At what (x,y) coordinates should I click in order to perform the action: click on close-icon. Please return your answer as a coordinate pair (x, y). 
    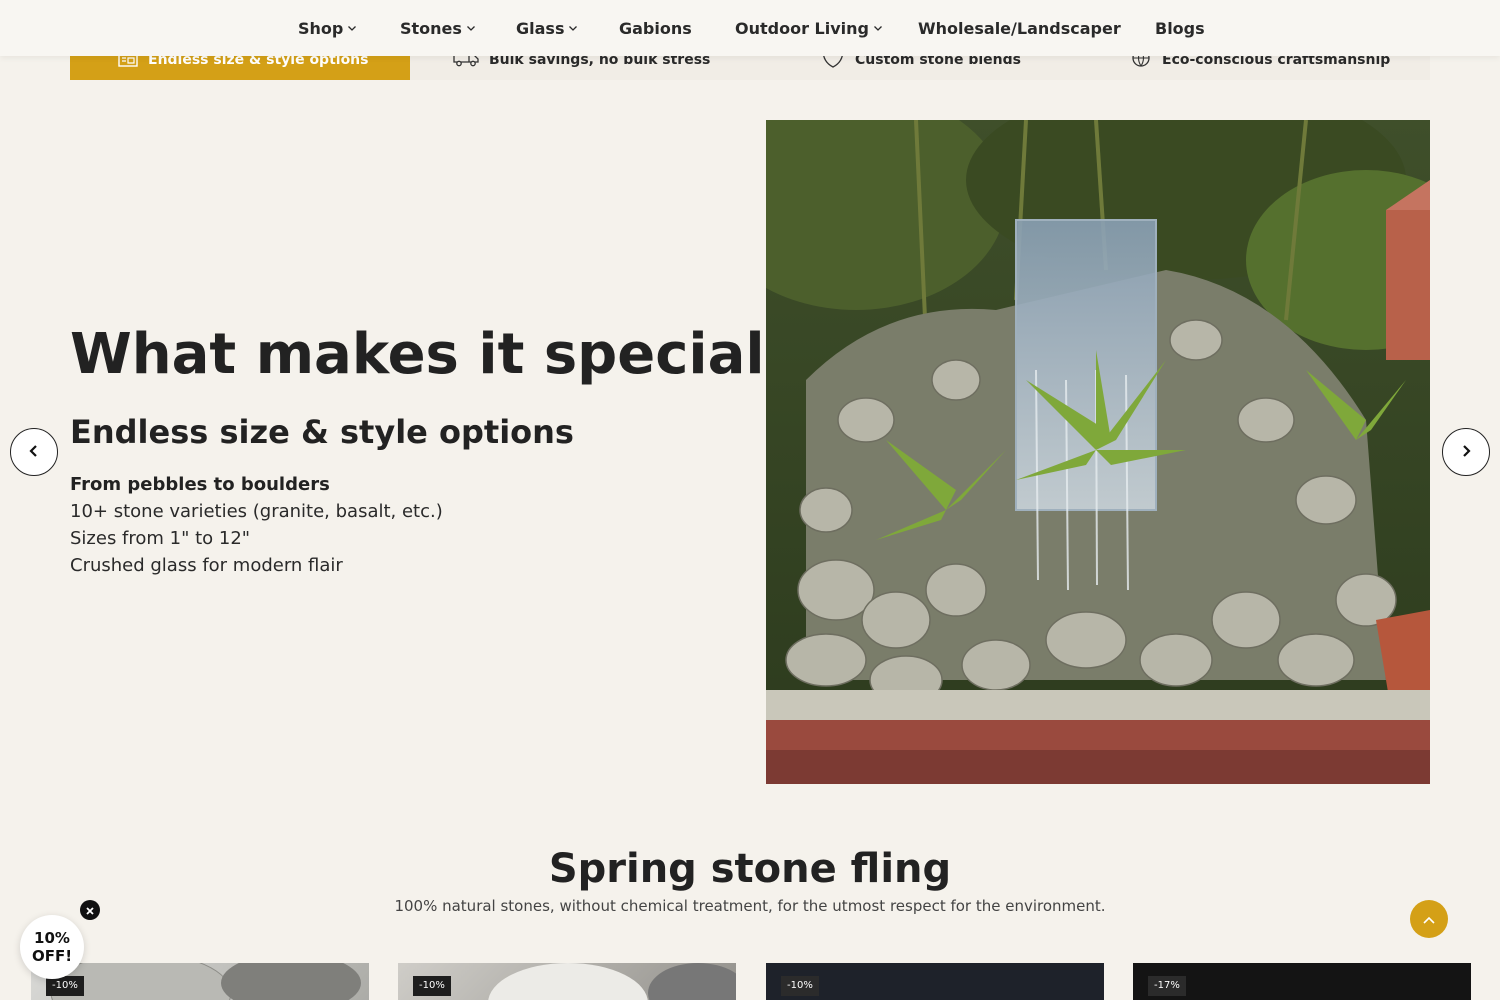
    Looking at the image, I should click on (90, 910).